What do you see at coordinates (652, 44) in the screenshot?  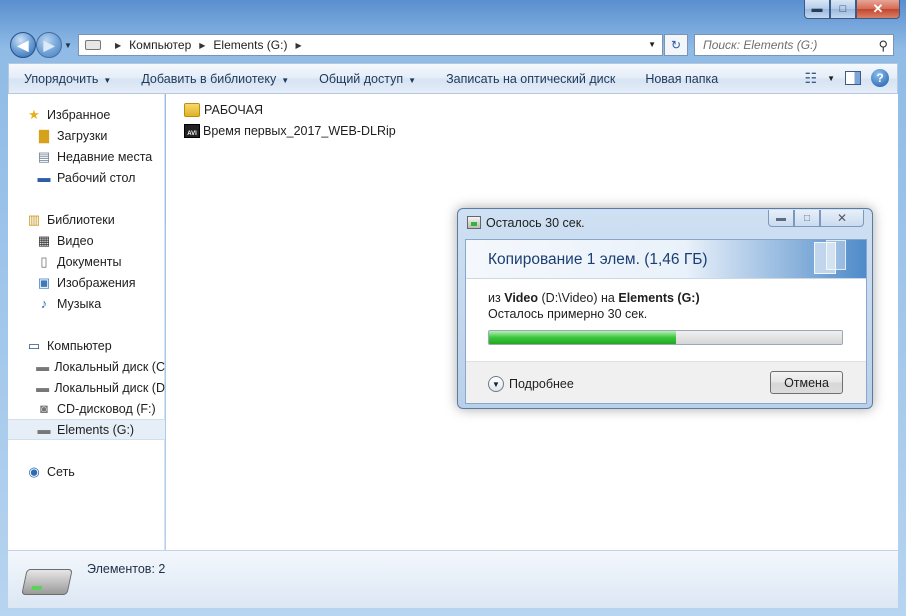 I see `address-dropdown-icon: ▼` at bounding box center [652, 44].